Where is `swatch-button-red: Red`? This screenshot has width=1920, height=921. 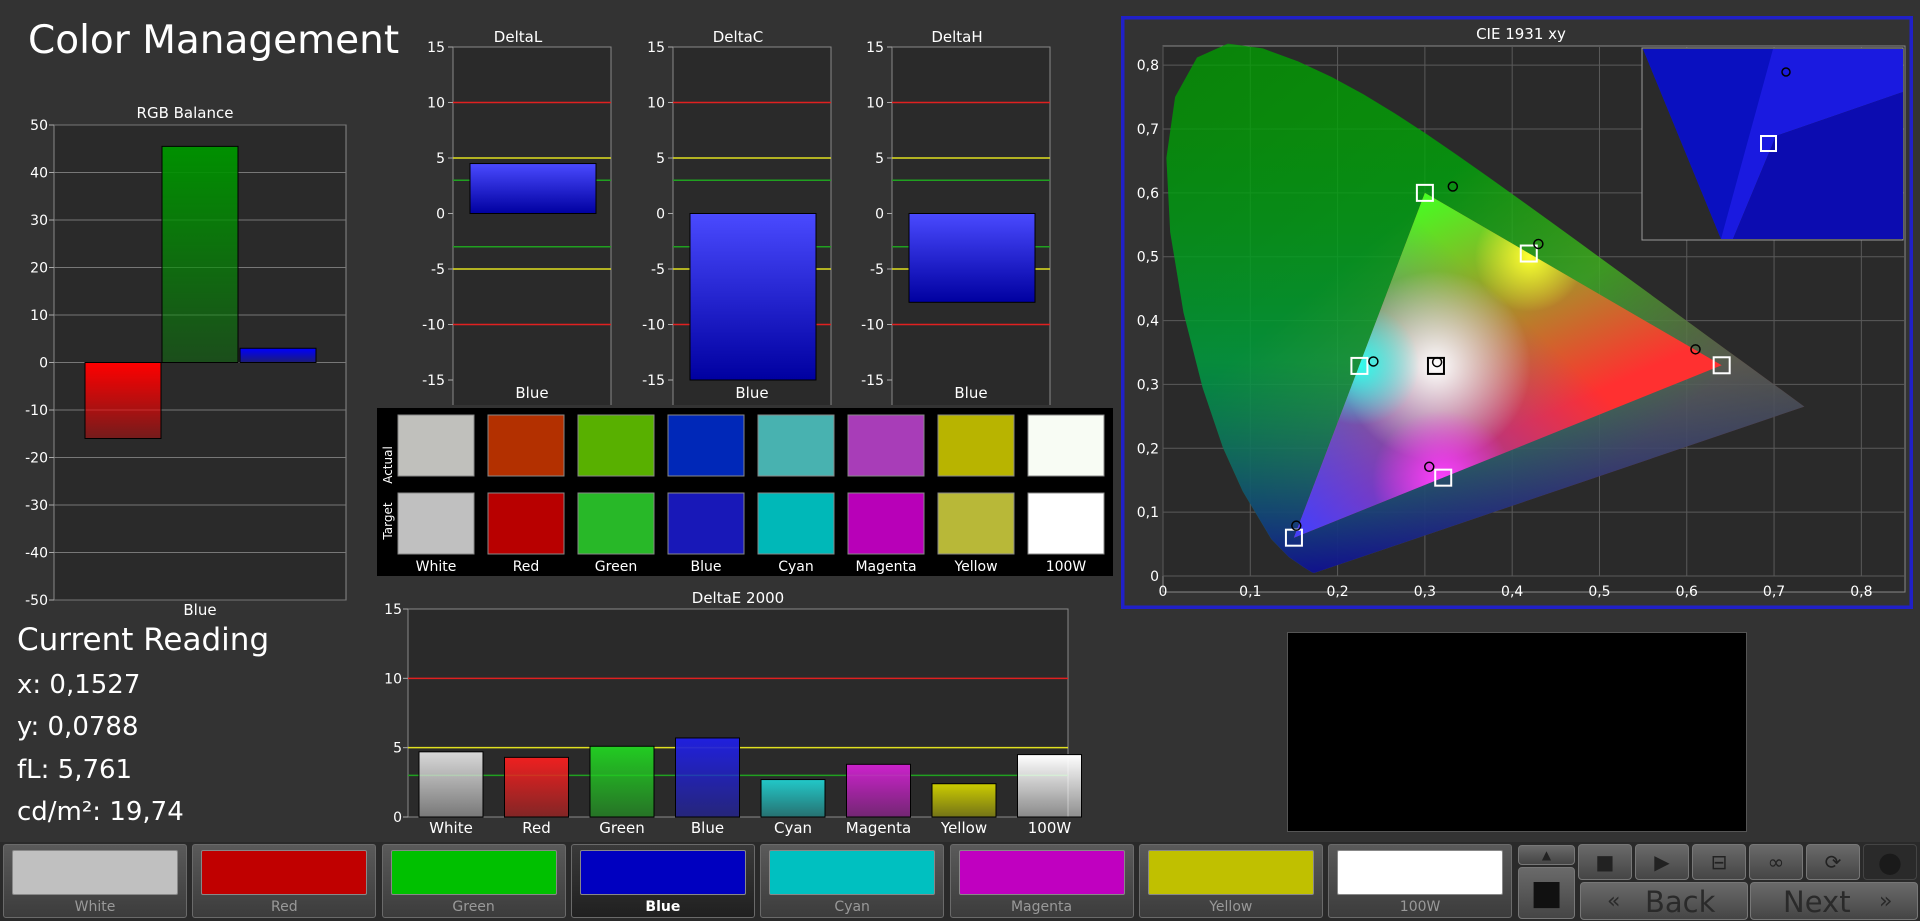
swatch-button-red: Red is located at coordinates (284, 881).